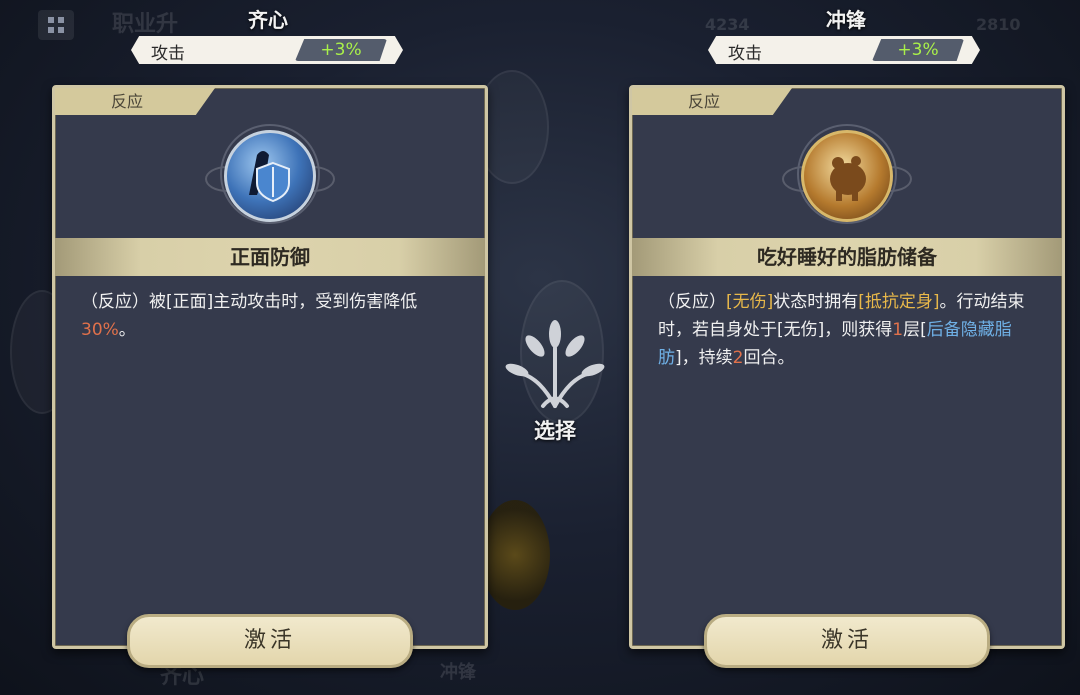 The image size is (1080, 695). I want to click on bg-tab-label: 冲锋, so click(458, 672).